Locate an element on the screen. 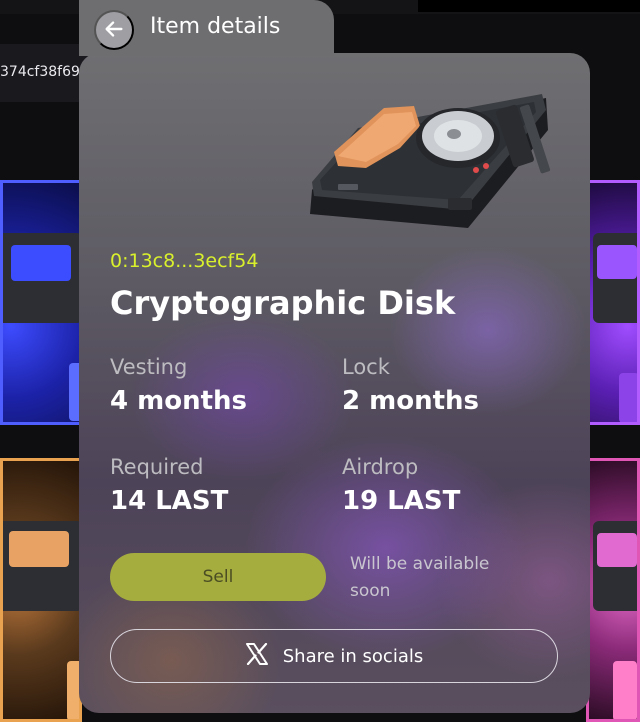 The height and width of the screenshot is (722, 640). share-in-socials-button: Share in socials is located at coordinates (334, 656).